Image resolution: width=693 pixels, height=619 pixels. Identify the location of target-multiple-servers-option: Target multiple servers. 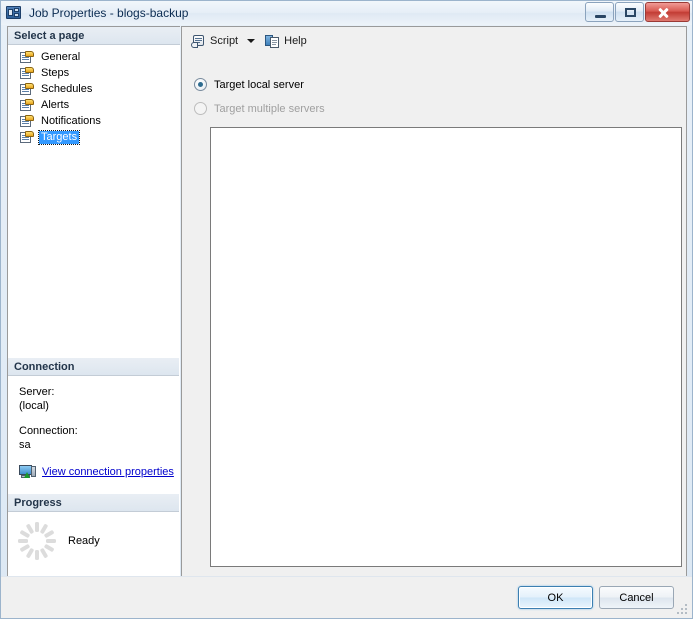
(259, 108).